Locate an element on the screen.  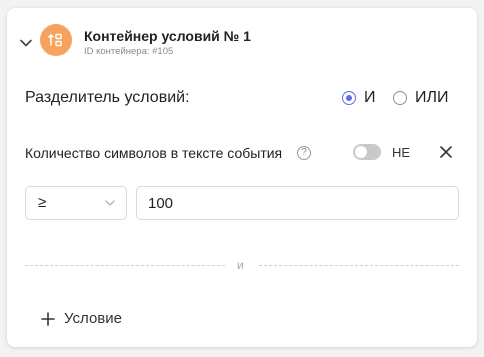
plus-icon is located at coordinates (48, 318).